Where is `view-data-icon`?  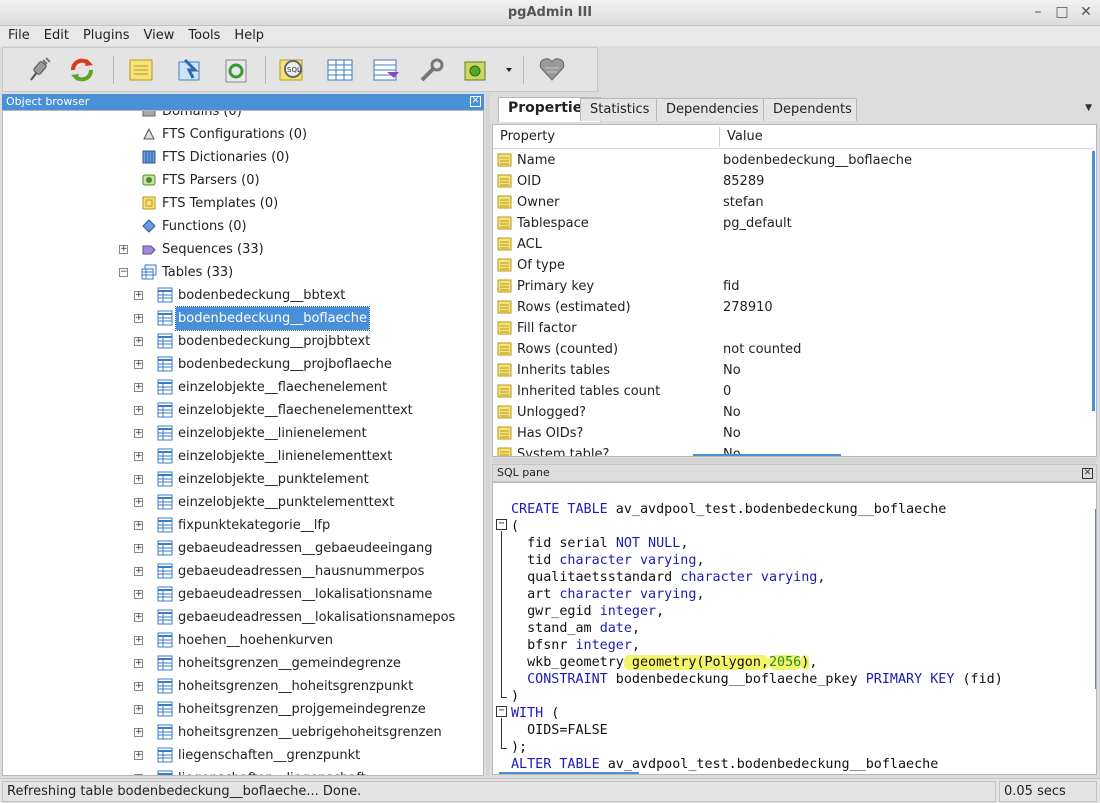 view-data-icon is located at coordinates (340, 70).